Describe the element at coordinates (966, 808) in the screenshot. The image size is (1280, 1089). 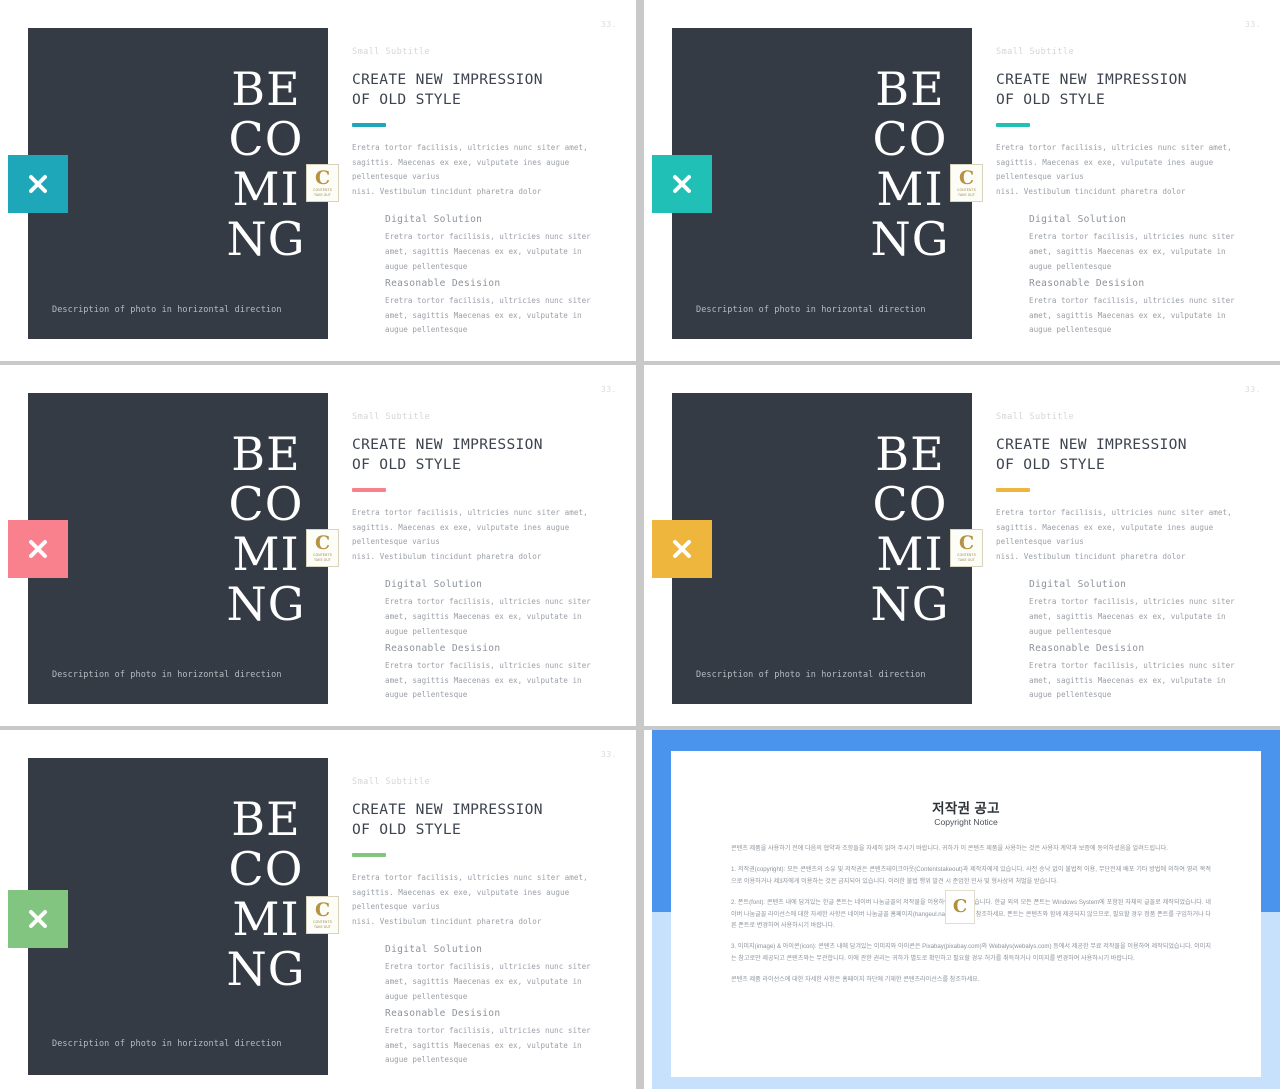
I see `notice-title: 저작권 공고` at that location.